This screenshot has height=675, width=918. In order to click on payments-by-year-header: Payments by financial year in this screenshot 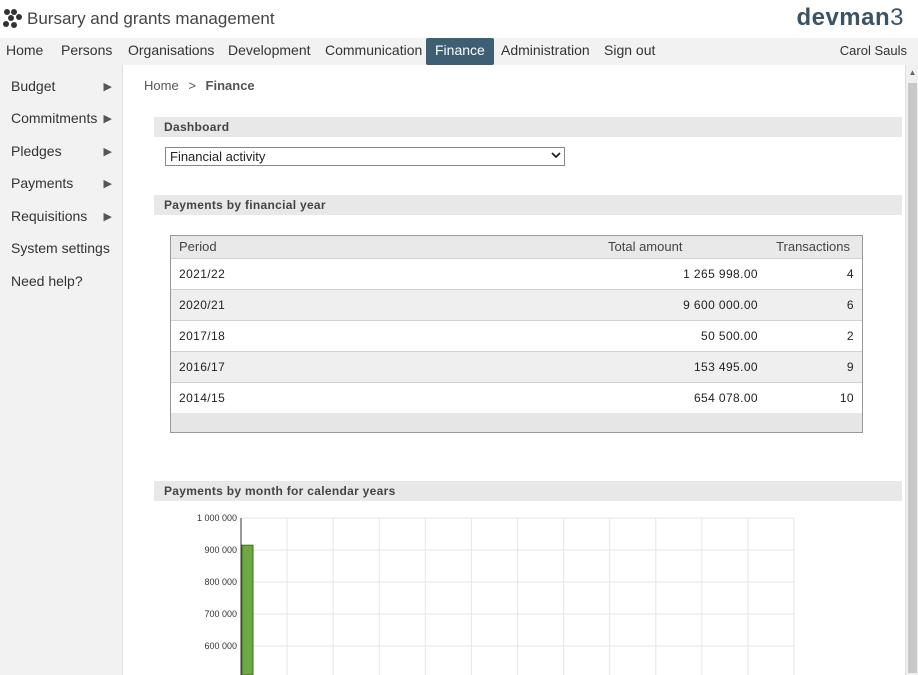, I will do `click(528, 205)`.